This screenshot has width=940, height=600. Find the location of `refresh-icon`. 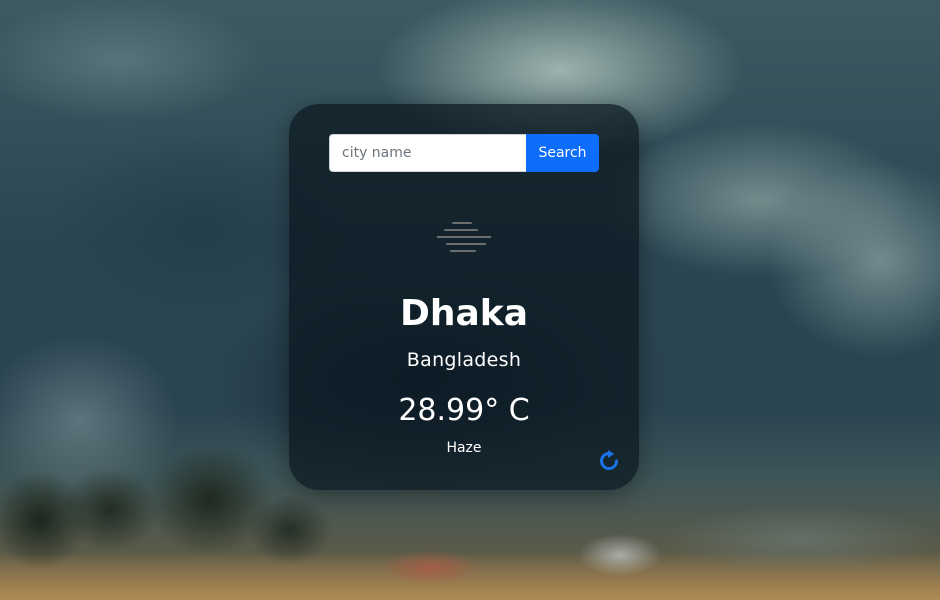

refresh-icon is located at coordinates (609, 460).